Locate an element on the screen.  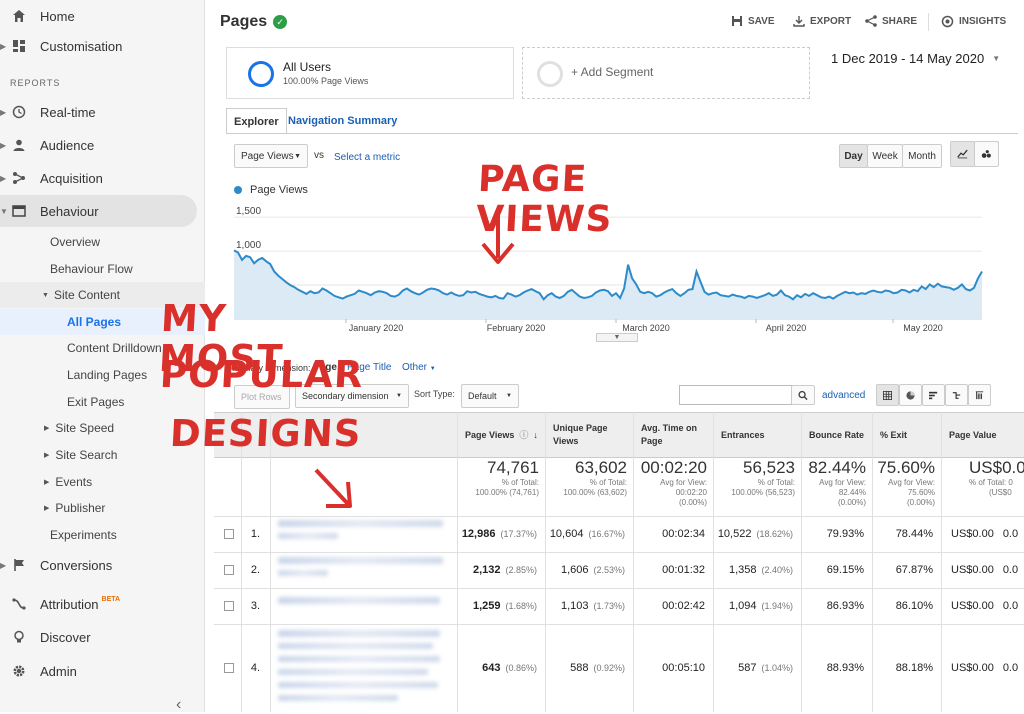
total-sub: 100.00% (63,602) is located at coordinates (595, 492).